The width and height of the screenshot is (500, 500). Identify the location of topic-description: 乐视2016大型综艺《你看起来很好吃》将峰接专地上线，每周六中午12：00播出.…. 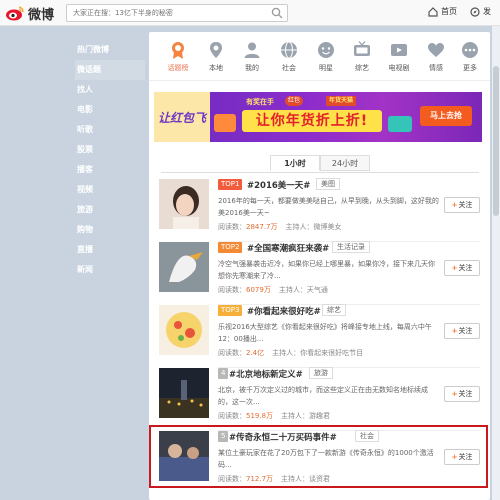
(325, 333).